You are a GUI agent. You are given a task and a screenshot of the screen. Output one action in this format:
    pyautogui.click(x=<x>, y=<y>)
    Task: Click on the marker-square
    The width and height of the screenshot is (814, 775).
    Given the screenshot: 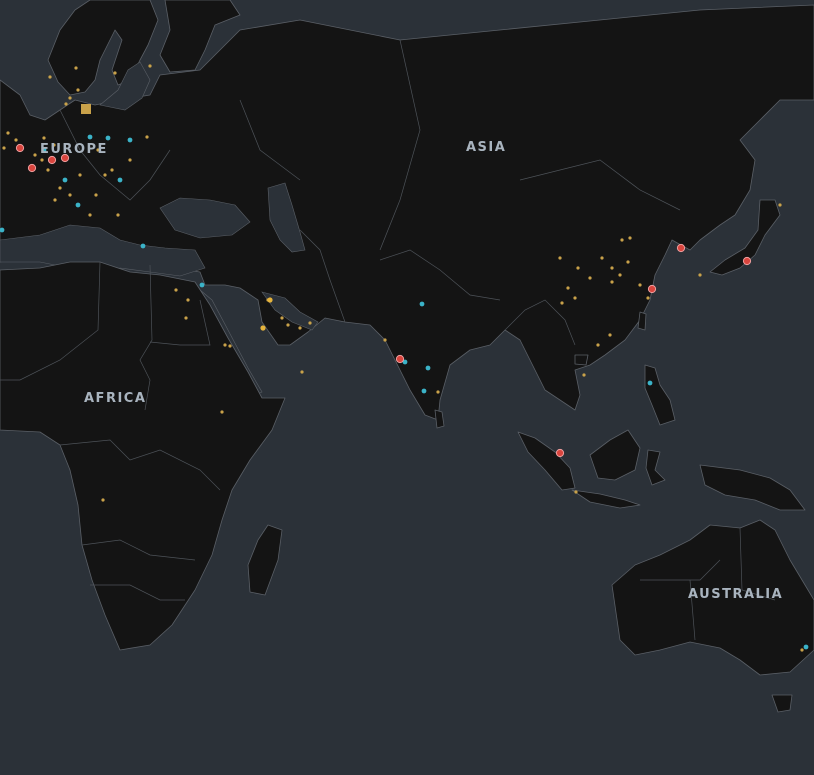 What is the action you would take?
    pyautogui.click(x=86, y=109)
    